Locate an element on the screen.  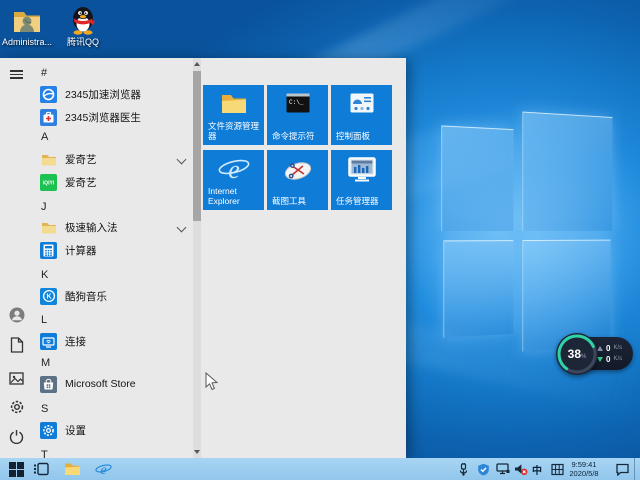
internet-explorer-taskbar-button: e is located at coordinates (103, 469).